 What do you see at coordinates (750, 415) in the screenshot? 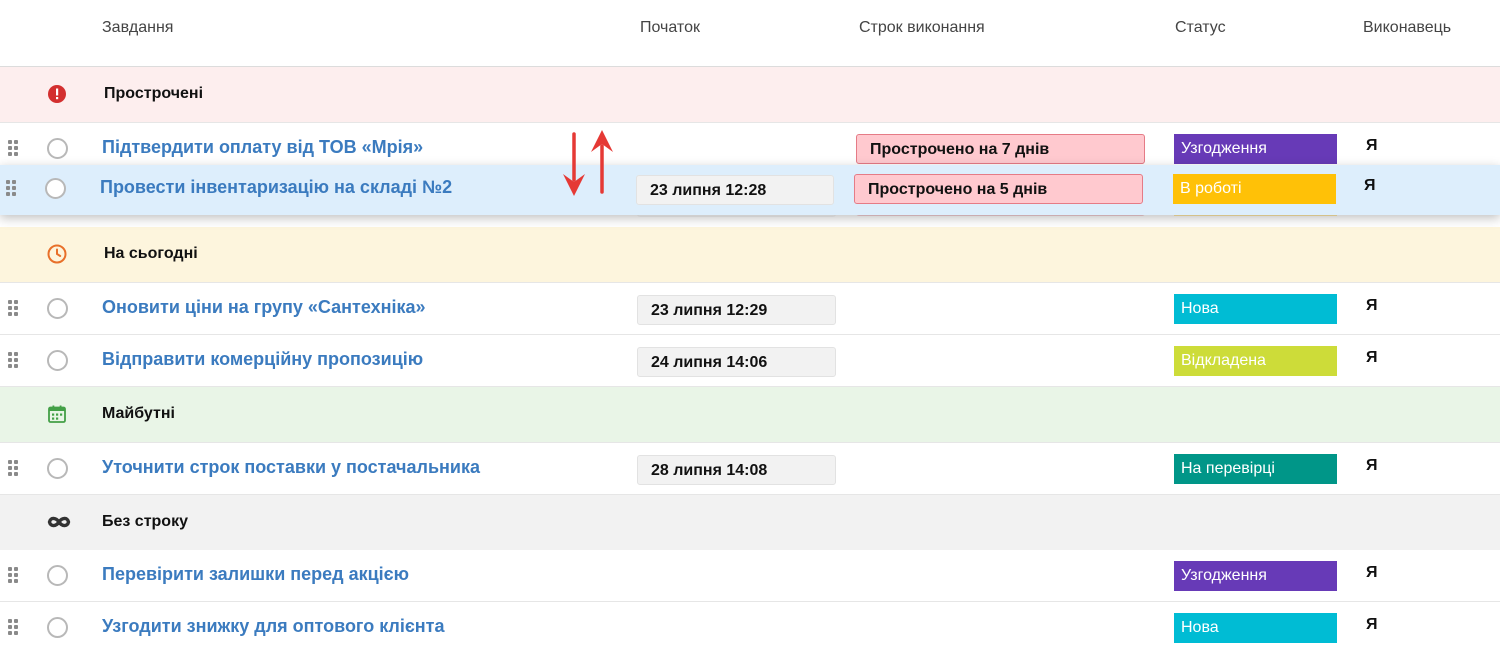
I see `group-future: Майбутні` at bounding box center [750, 415].